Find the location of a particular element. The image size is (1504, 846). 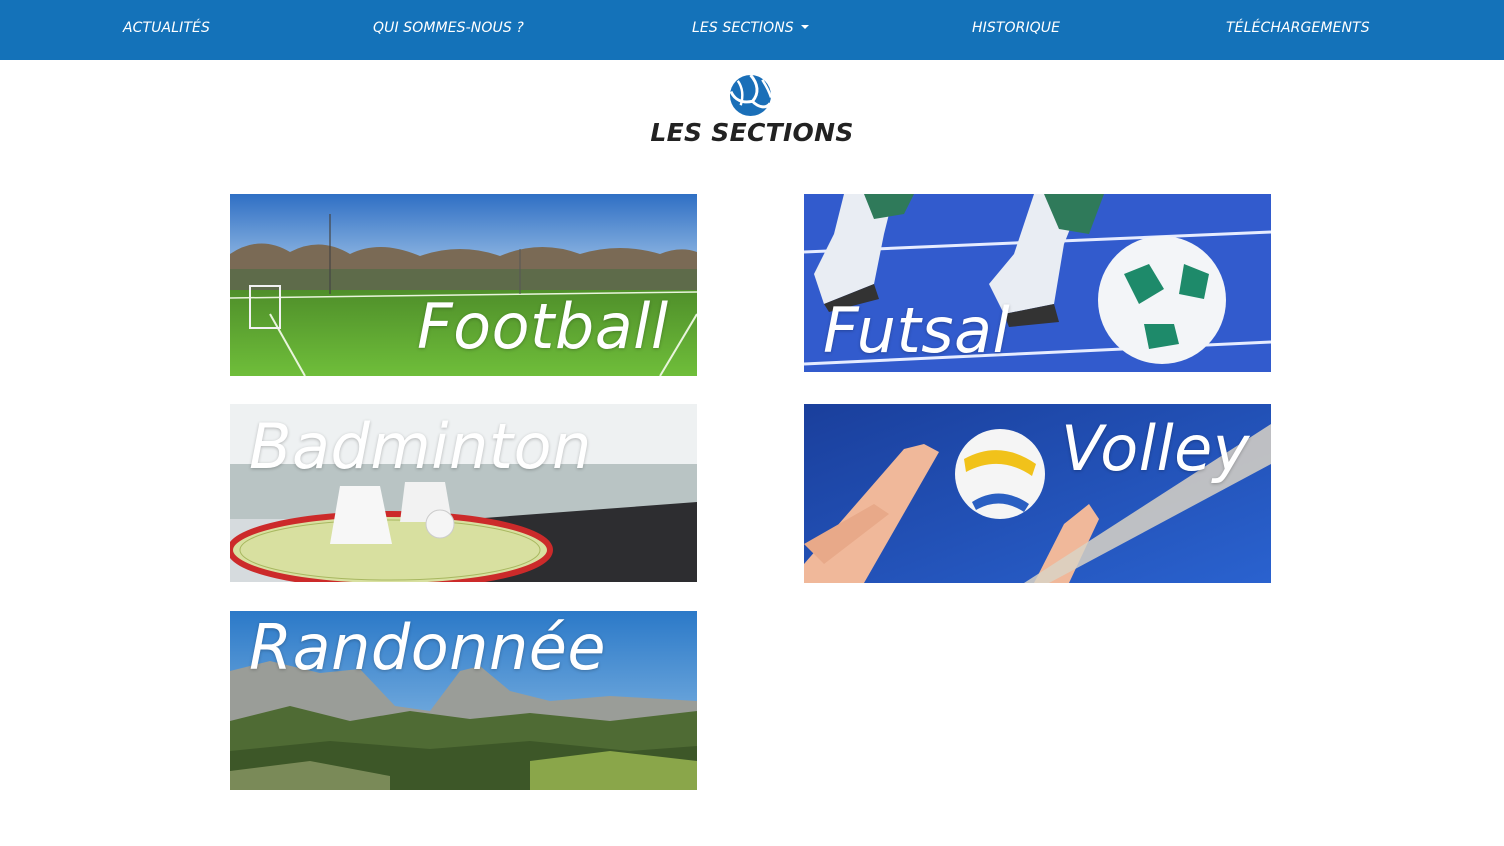

page-title: LES SECTIONS is located at coordinates (752, 132).